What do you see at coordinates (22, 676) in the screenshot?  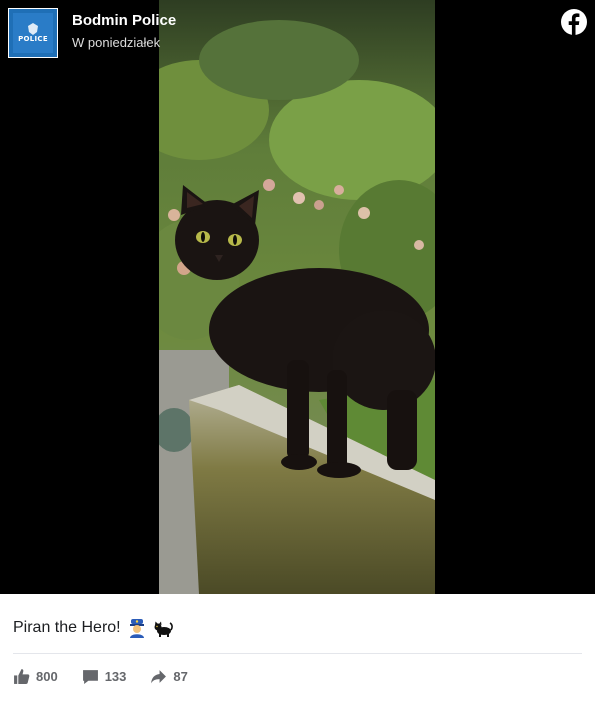 I see `thumbs-up-icon` at bounding box center [22, 676].